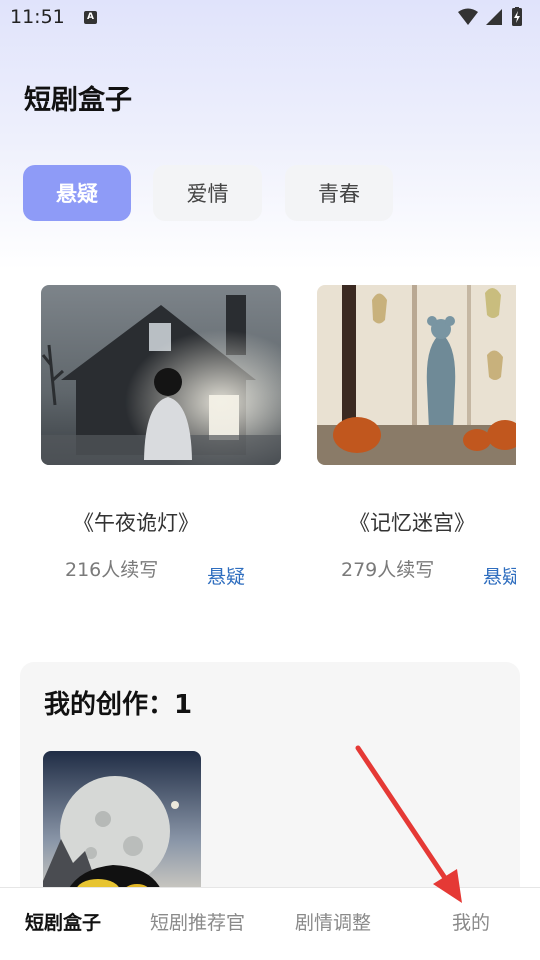  I want to click on my-work-cover-image, so click(122, 826).